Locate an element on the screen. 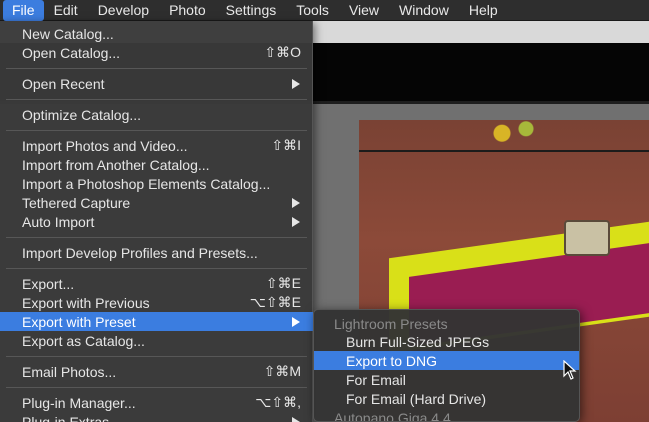 The image size is (649, 422). menu-edit: Edit is located at coordinates (66, 10).